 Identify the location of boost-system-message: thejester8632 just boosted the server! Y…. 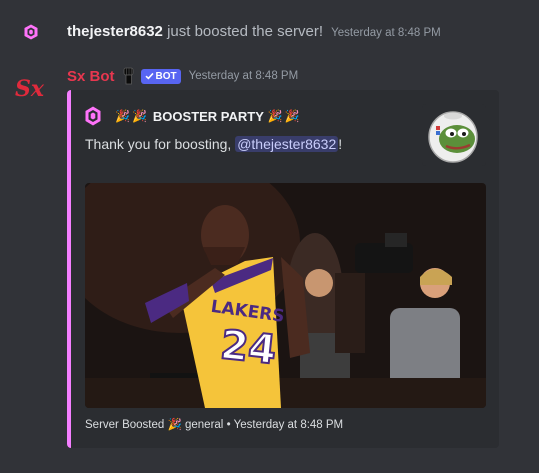
(269, 31).